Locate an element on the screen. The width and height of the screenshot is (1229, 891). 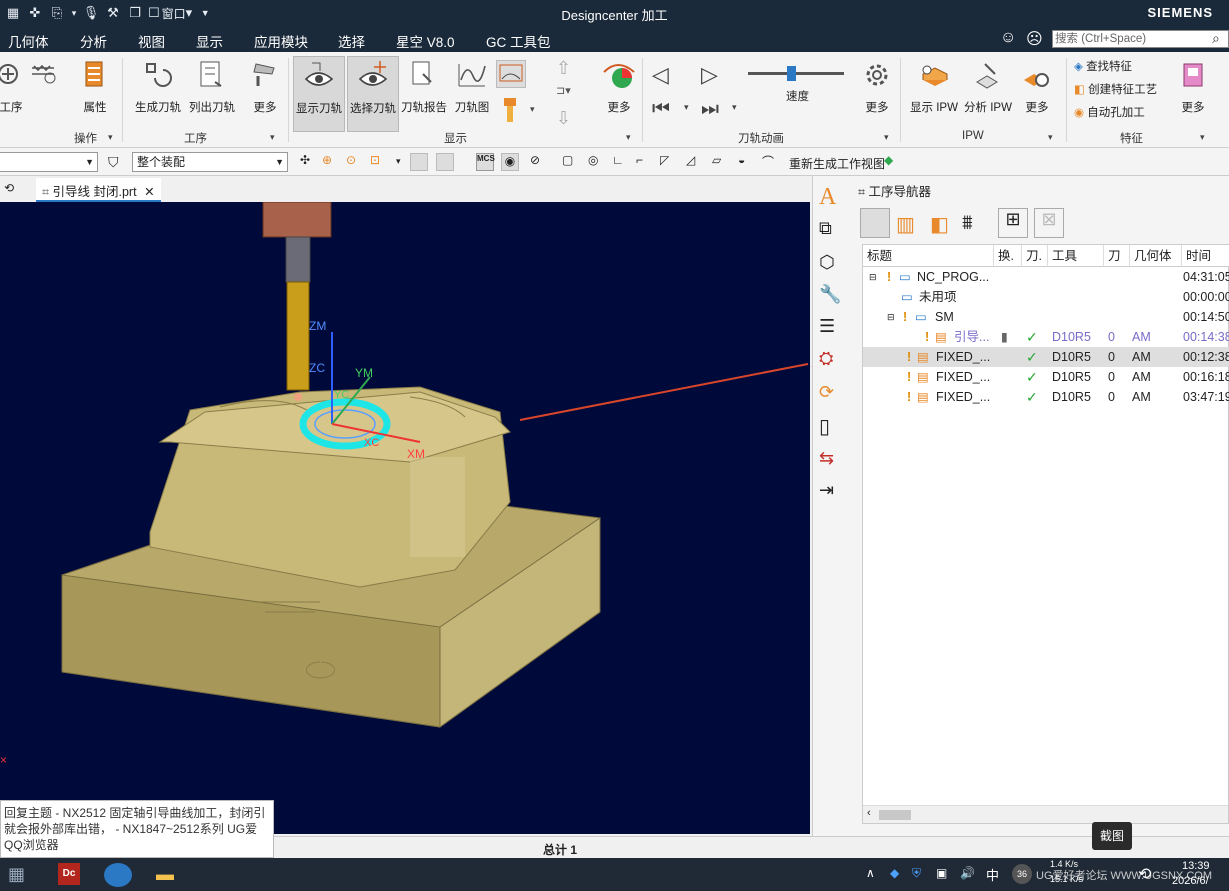
snap-point-icon: ⊕ is located at coordinates (331, 162).